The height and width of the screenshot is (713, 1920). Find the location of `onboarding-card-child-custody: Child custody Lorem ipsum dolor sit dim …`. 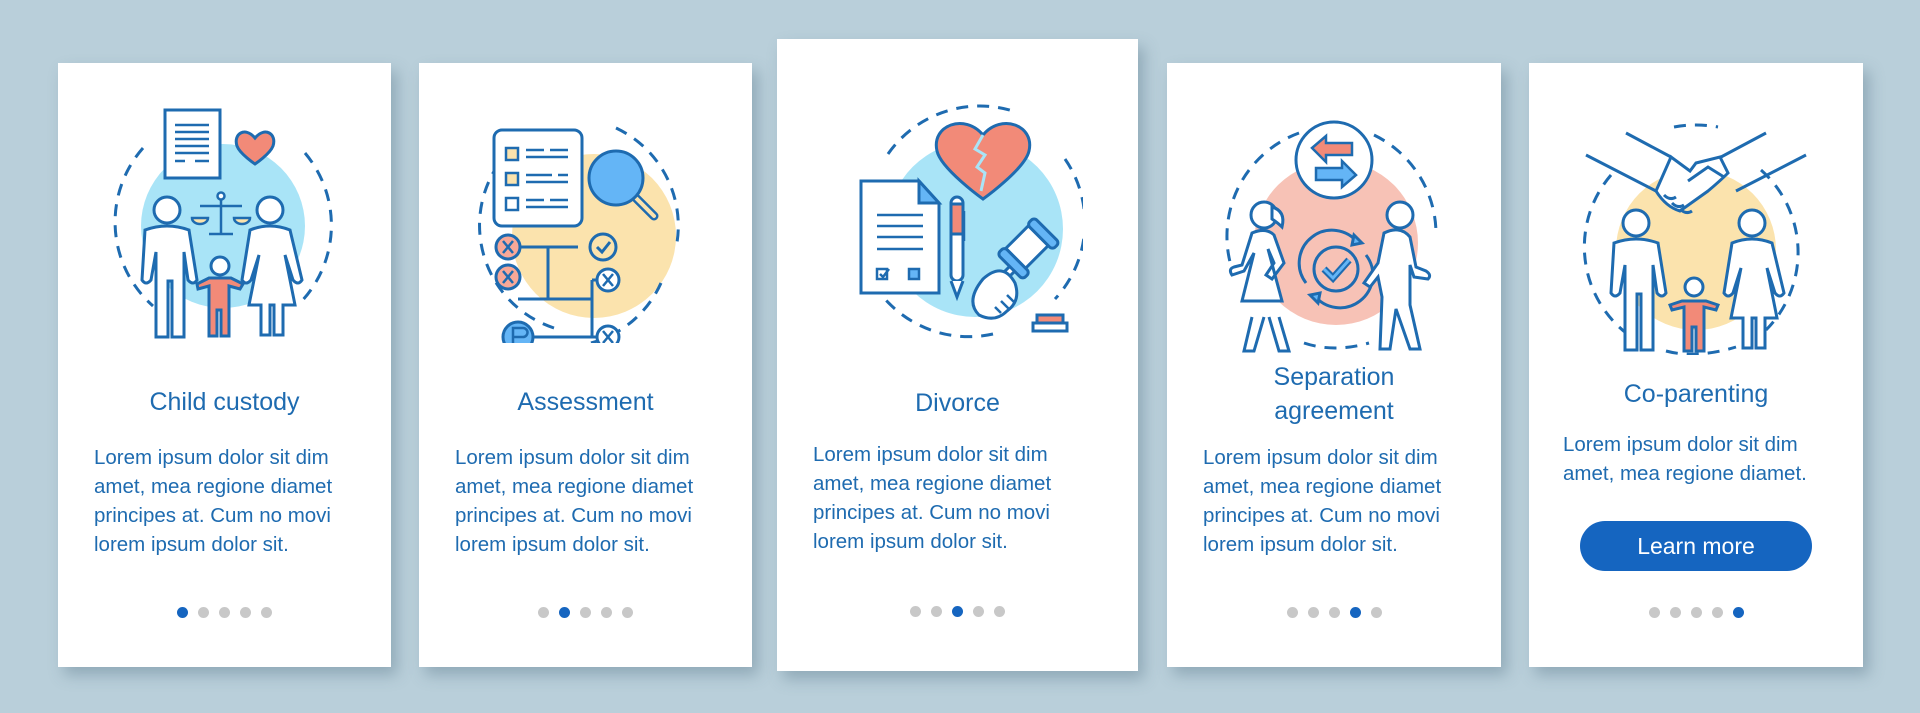

onboarding-card-child-custody: Child custody Lorem ipsum dolor sit dim … is located at coordinates (224, 365).